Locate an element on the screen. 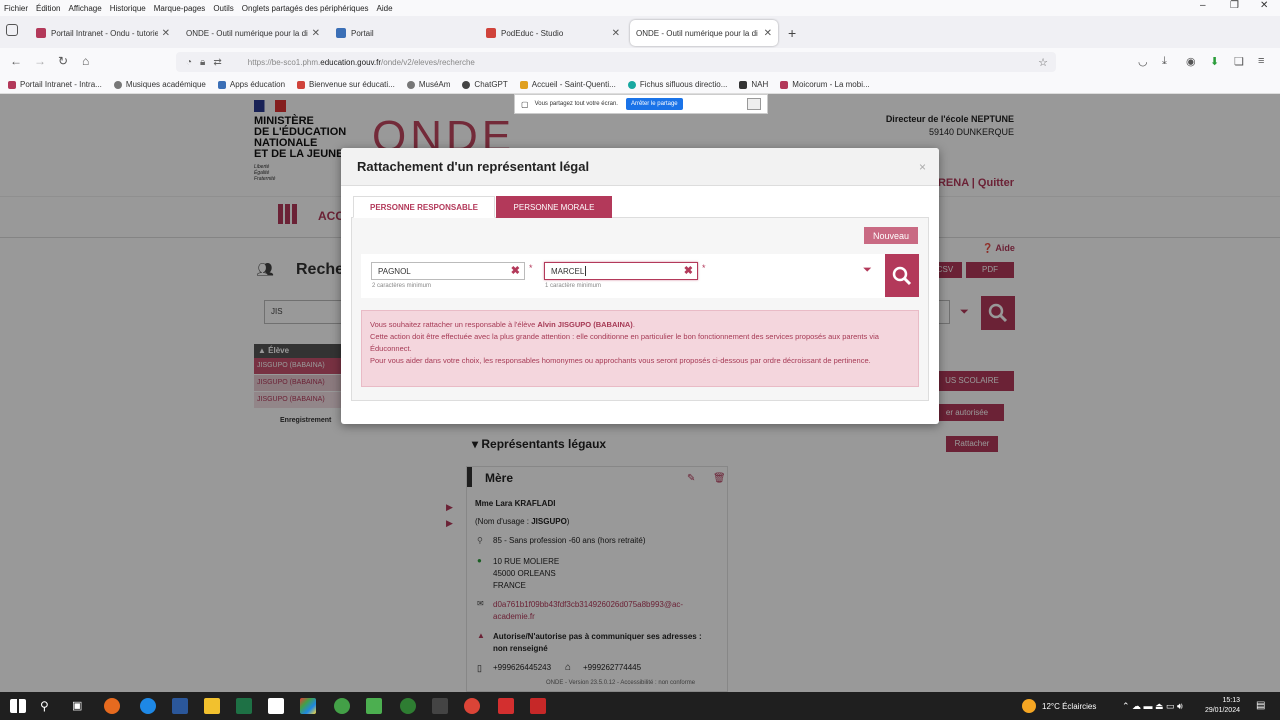  acrobat-icon is located at coordinates (506, 706).